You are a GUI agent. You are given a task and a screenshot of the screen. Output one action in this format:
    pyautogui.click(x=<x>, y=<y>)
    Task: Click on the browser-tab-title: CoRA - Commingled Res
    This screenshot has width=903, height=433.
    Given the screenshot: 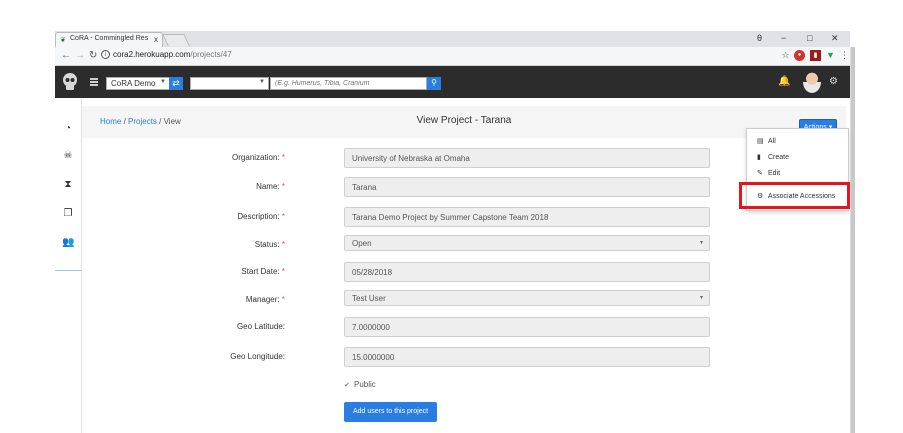 What is the action you would take?
    pyautogui.click(x=109, y=38)
    